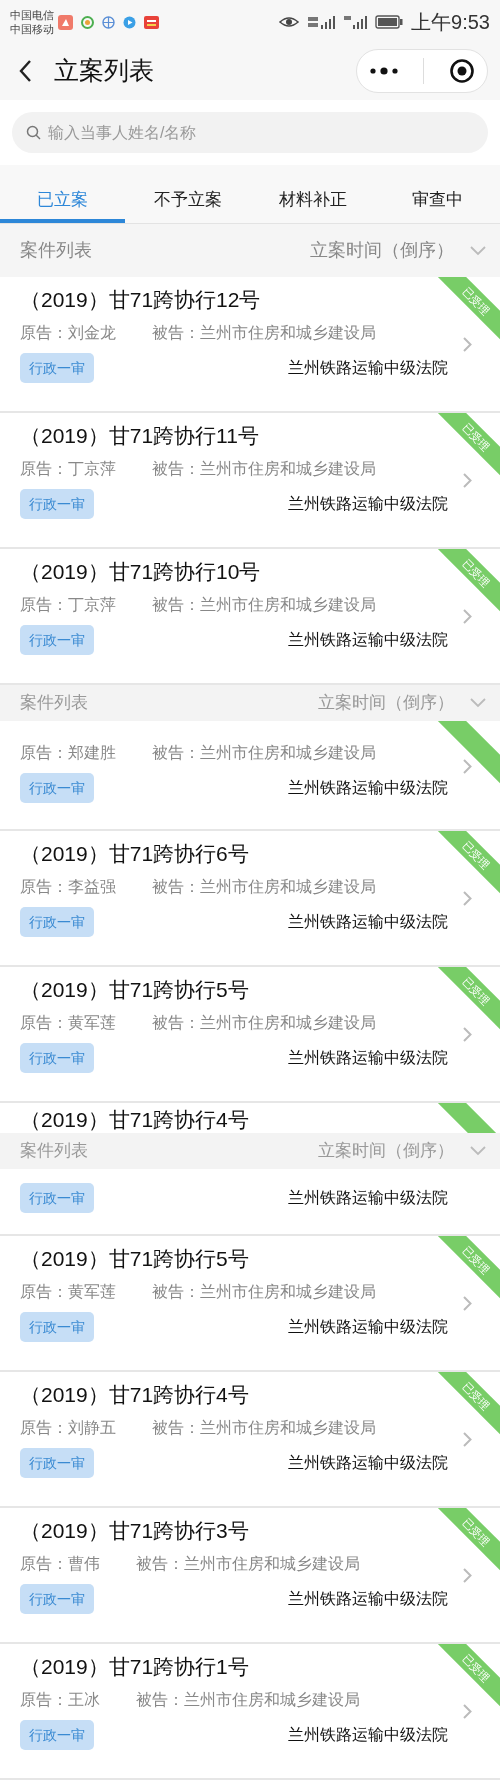 This screenshot has height=1780, width=500. What do you see at coordinates (68, 753) in the screenshot?
I see `plaintiff: 原告：郑建胜` at bounding box center [68, 753].